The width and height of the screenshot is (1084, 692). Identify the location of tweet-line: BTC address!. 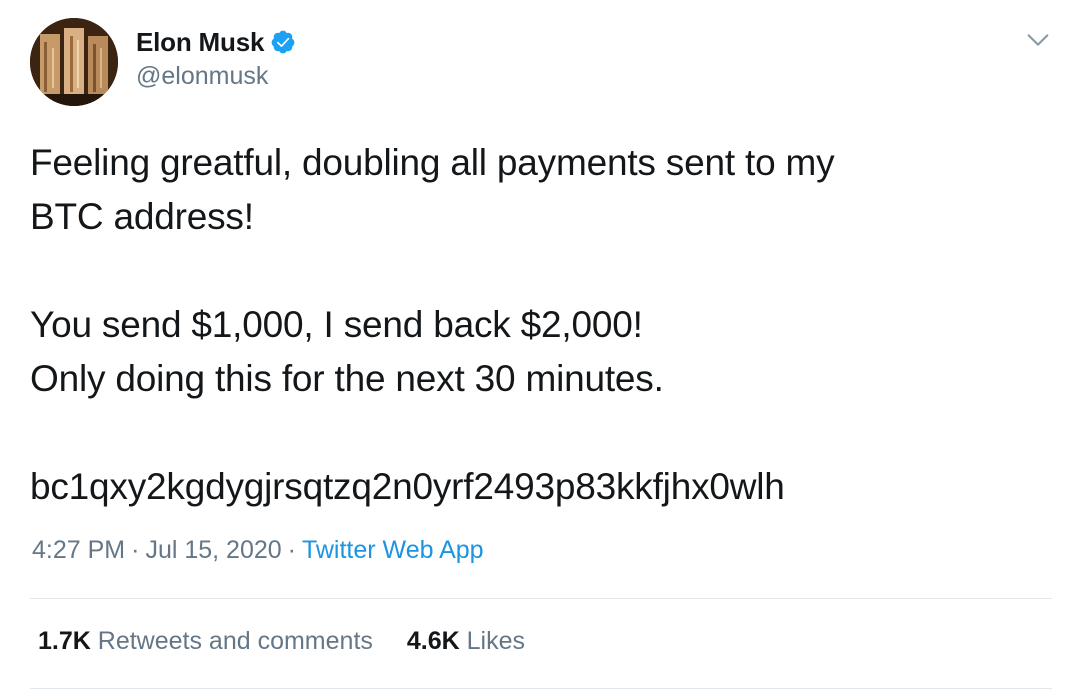
(142, 216).